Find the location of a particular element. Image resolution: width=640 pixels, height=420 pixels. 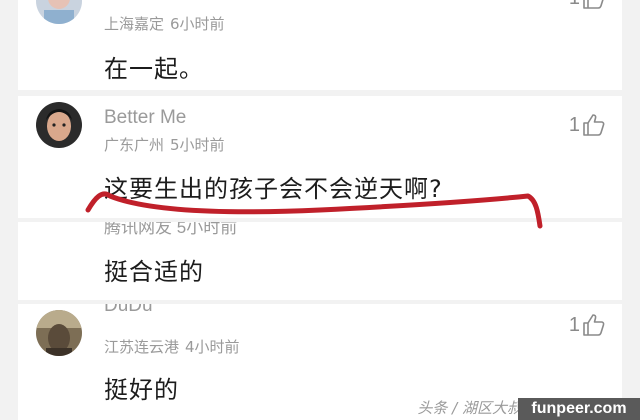

comment-author-name: 腾讯网友 is located at coordinates (138, 229).